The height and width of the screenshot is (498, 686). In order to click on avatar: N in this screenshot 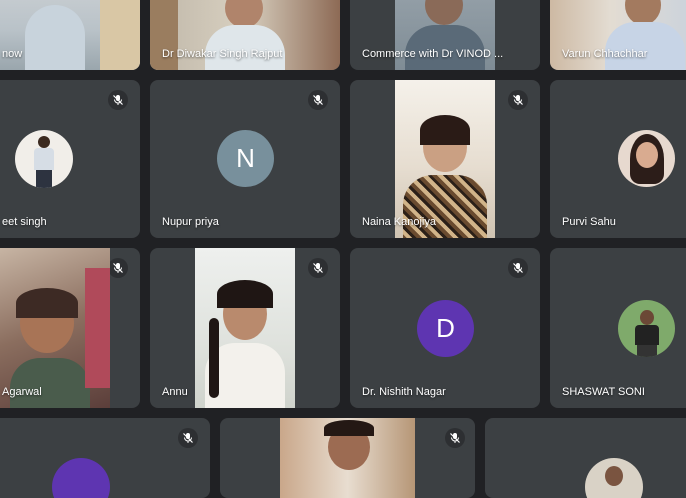, I will do `click(245, 158)`.